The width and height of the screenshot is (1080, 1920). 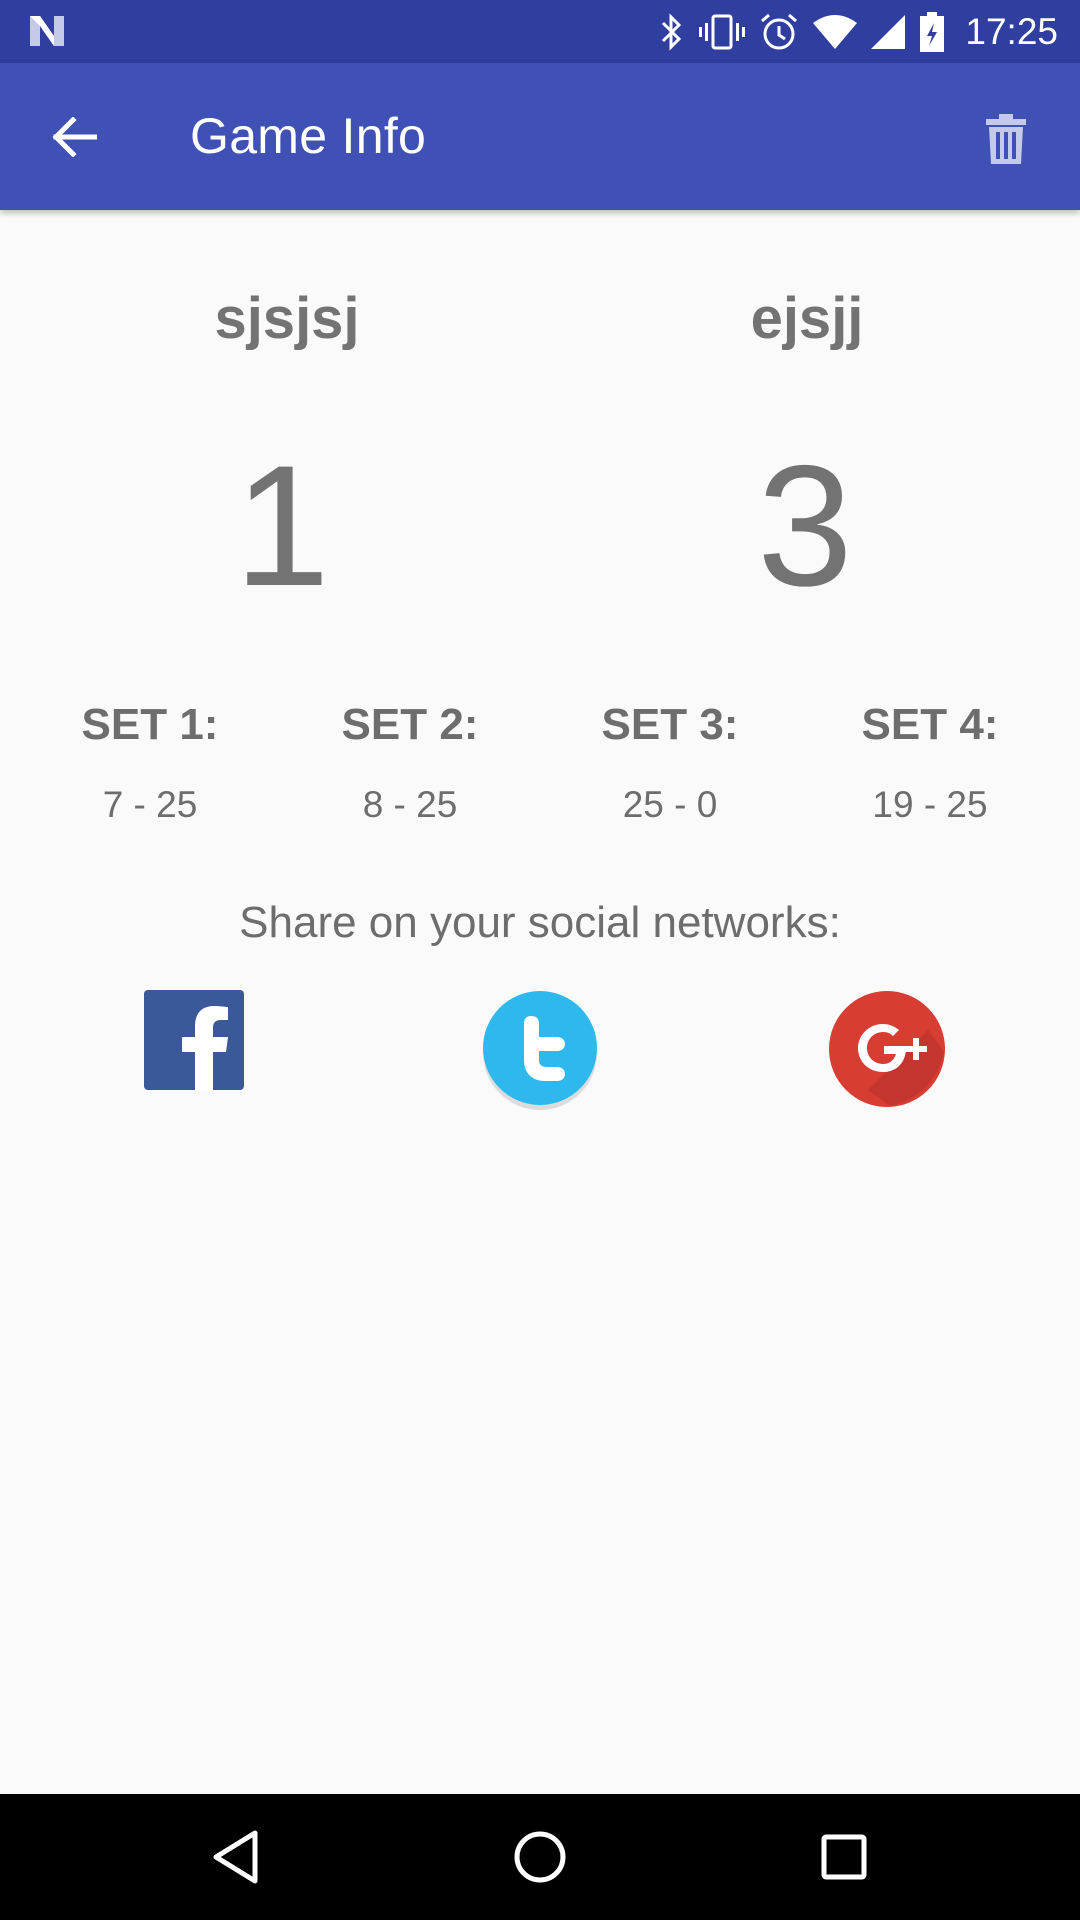 What do you see at coordinates (540, 922) in the screenshot?
I see `share-label: Share on your social networks:` at bounding box center [540, 922].